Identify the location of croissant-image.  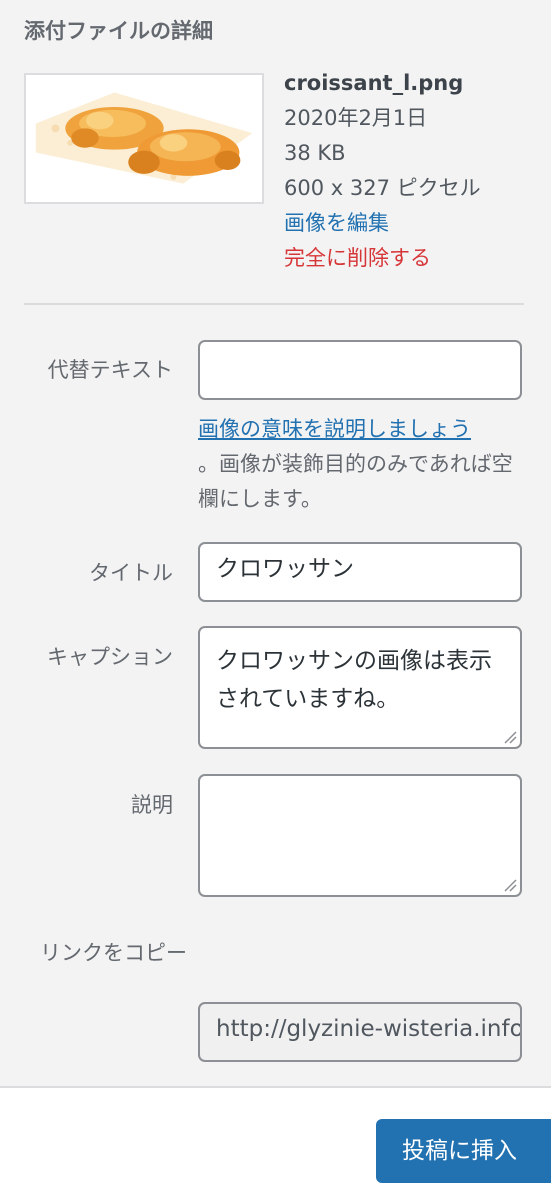
(144, 138).